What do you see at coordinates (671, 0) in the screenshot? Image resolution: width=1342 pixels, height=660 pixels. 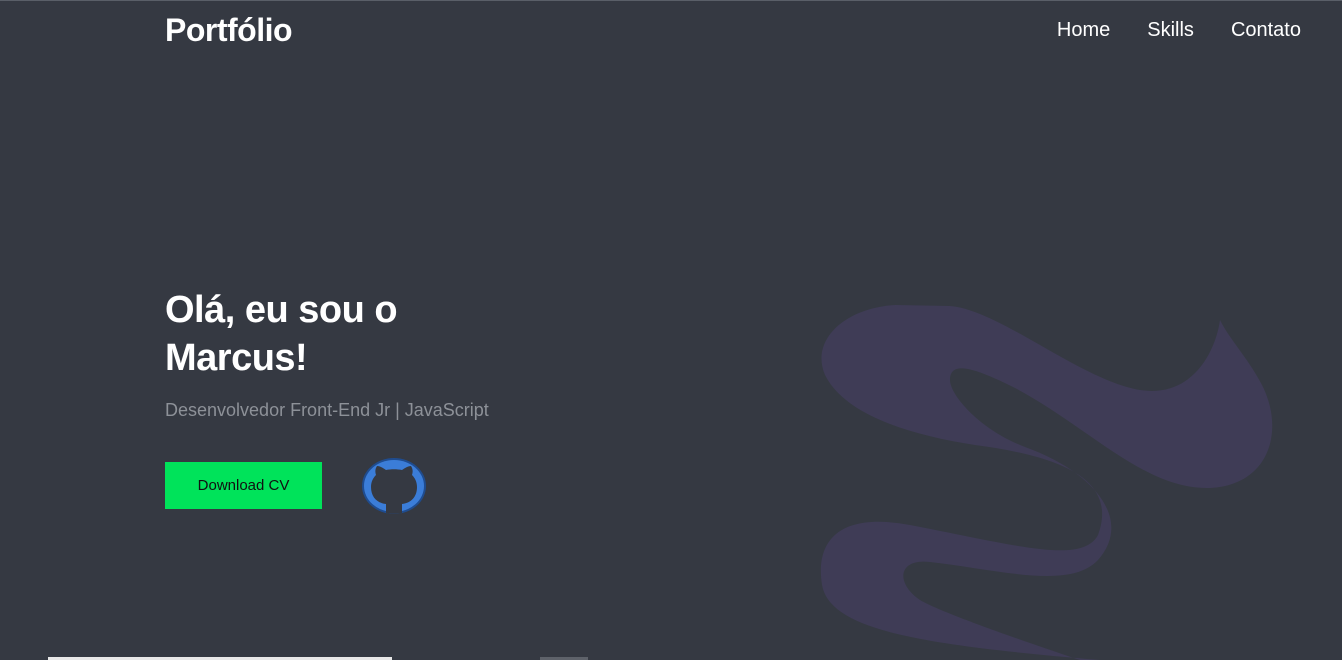 I see `top-border` at bounding box center [671, 0].